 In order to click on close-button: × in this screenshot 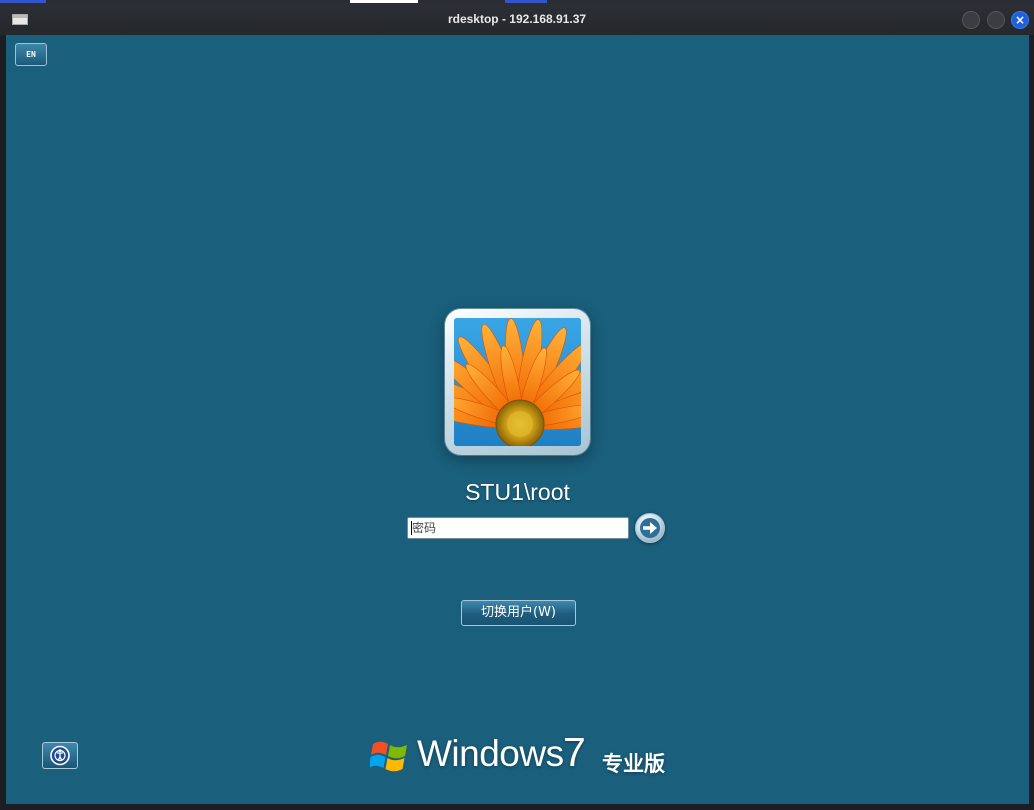, I will do `click(1020, 20)`.